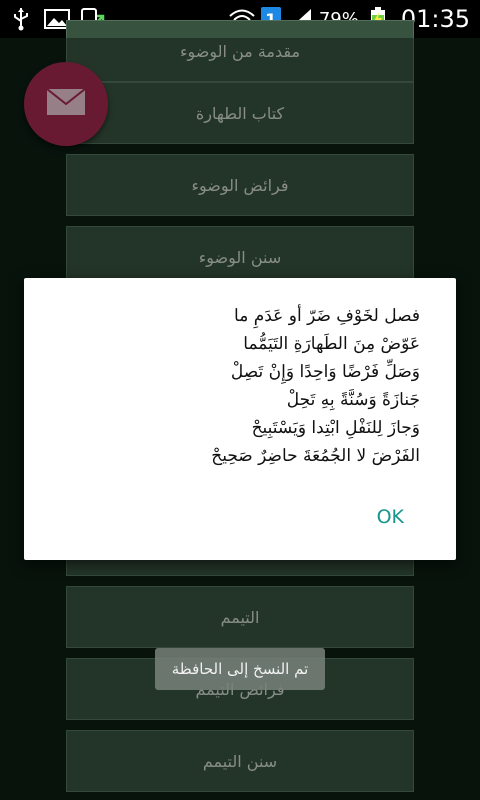  What do you see at coordinates (390, 517) in the screenshot?
I see `ok-button: OK` at bounding box center [390, 517].